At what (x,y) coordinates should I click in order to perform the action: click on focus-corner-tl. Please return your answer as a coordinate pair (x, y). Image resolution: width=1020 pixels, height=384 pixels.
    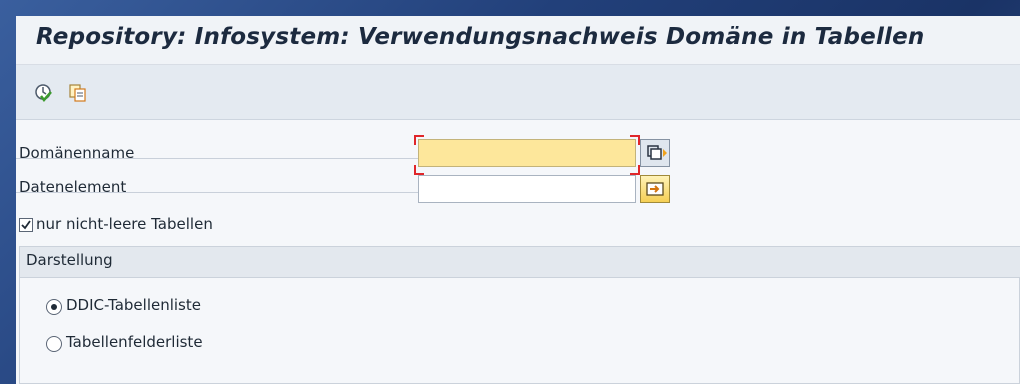
    Looking at the image, I should click on (419, 140).